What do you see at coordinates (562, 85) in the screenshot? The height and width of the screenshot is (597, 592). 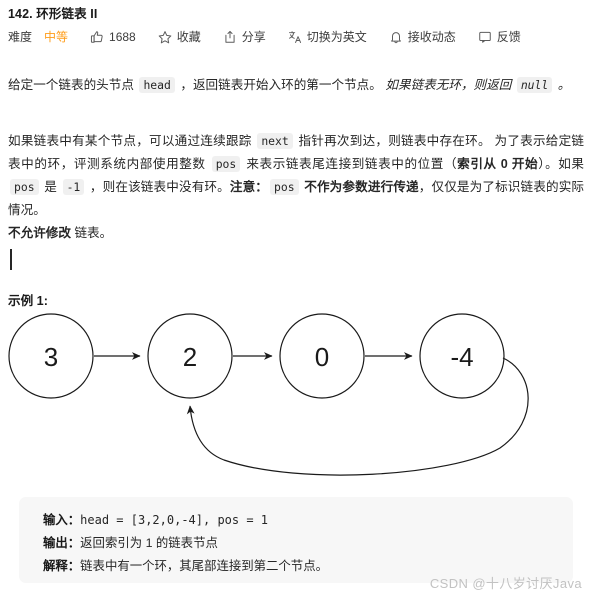 I see `p1-italic-2: 。` at bounding box center [562, 85].